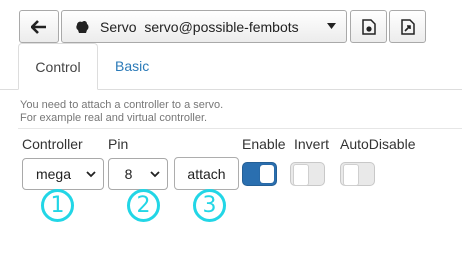 This screenshot has width=462, height=259. I want to click on pin-select: 8, so click(138, 174).